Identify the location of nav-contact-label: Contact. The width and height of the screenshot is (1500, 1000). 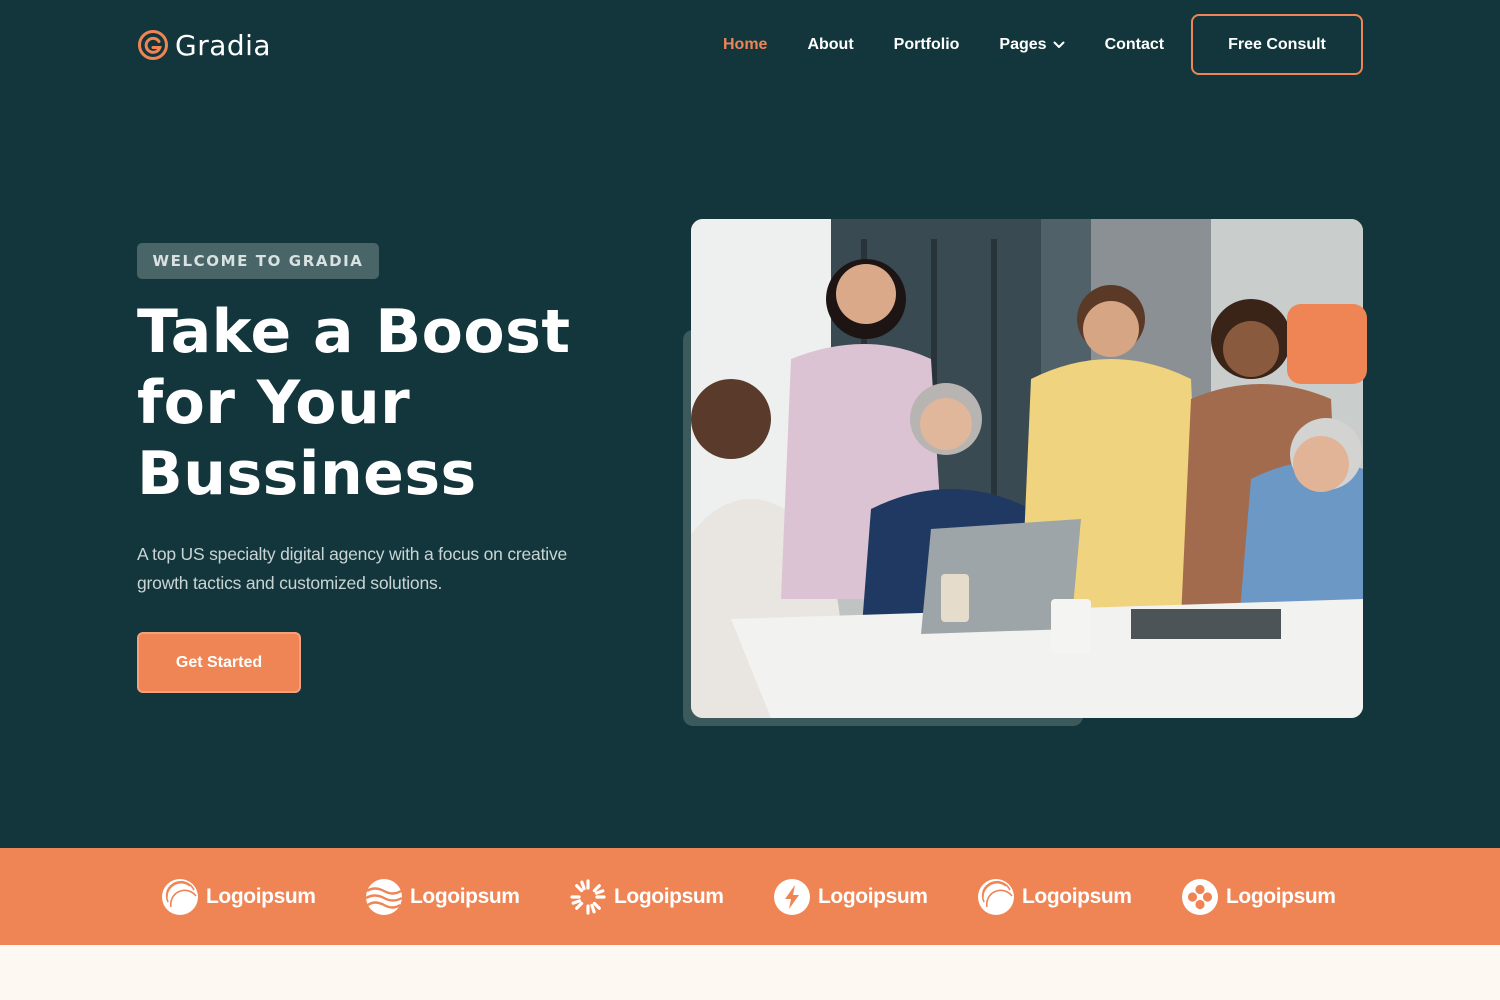
(1134, 44).